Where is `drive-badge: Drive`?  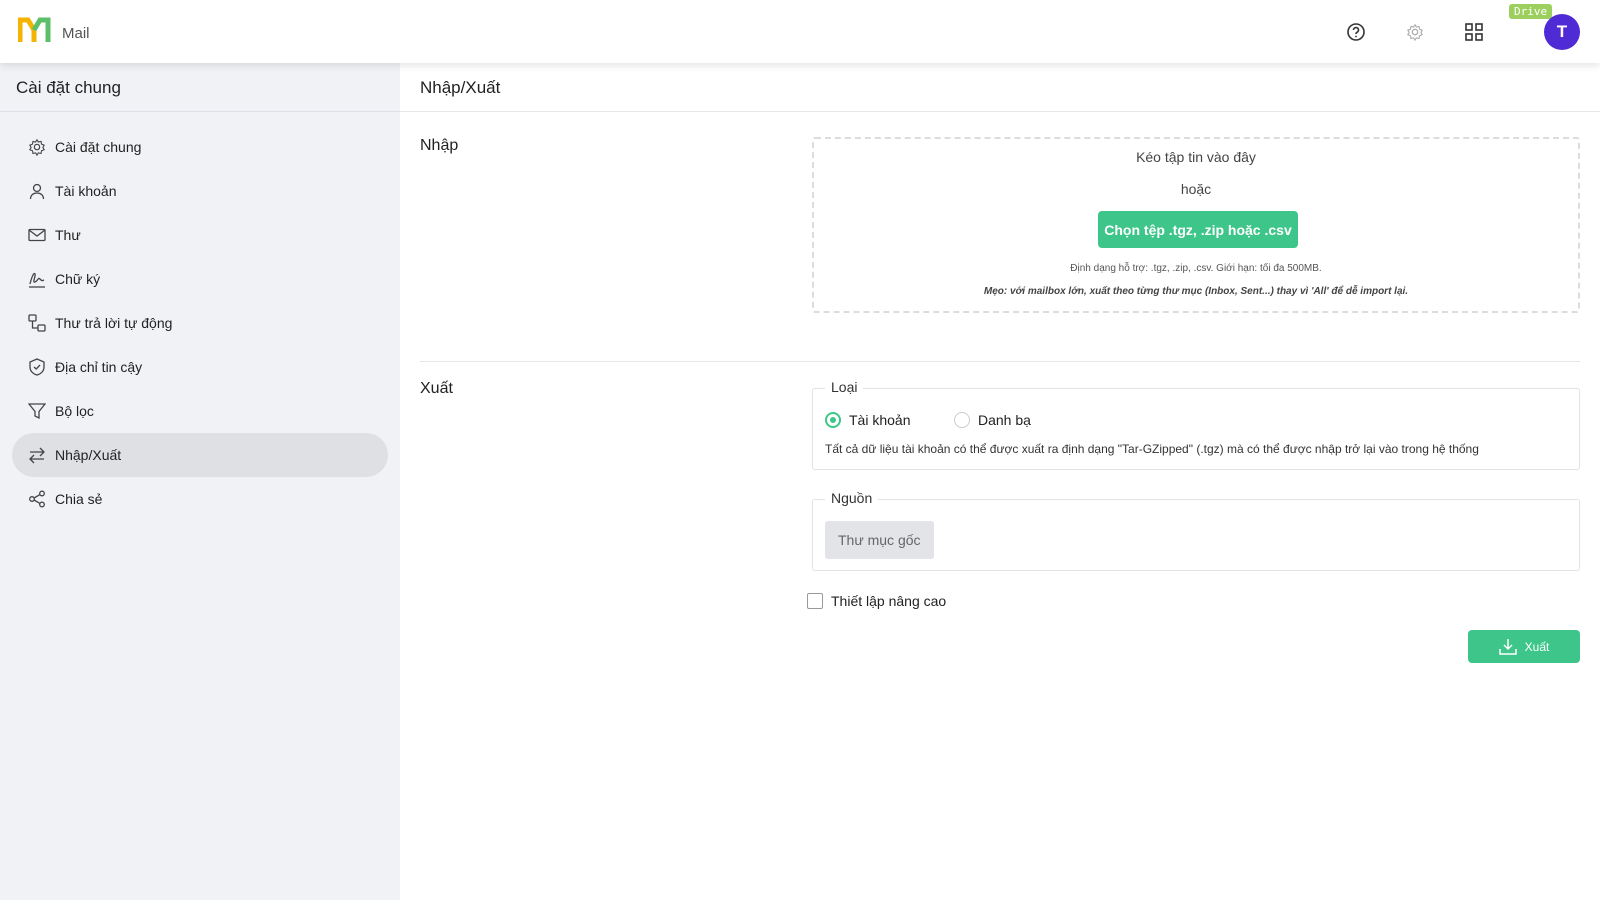
drive-badge: Drive is located at coordinates (1531, 11).